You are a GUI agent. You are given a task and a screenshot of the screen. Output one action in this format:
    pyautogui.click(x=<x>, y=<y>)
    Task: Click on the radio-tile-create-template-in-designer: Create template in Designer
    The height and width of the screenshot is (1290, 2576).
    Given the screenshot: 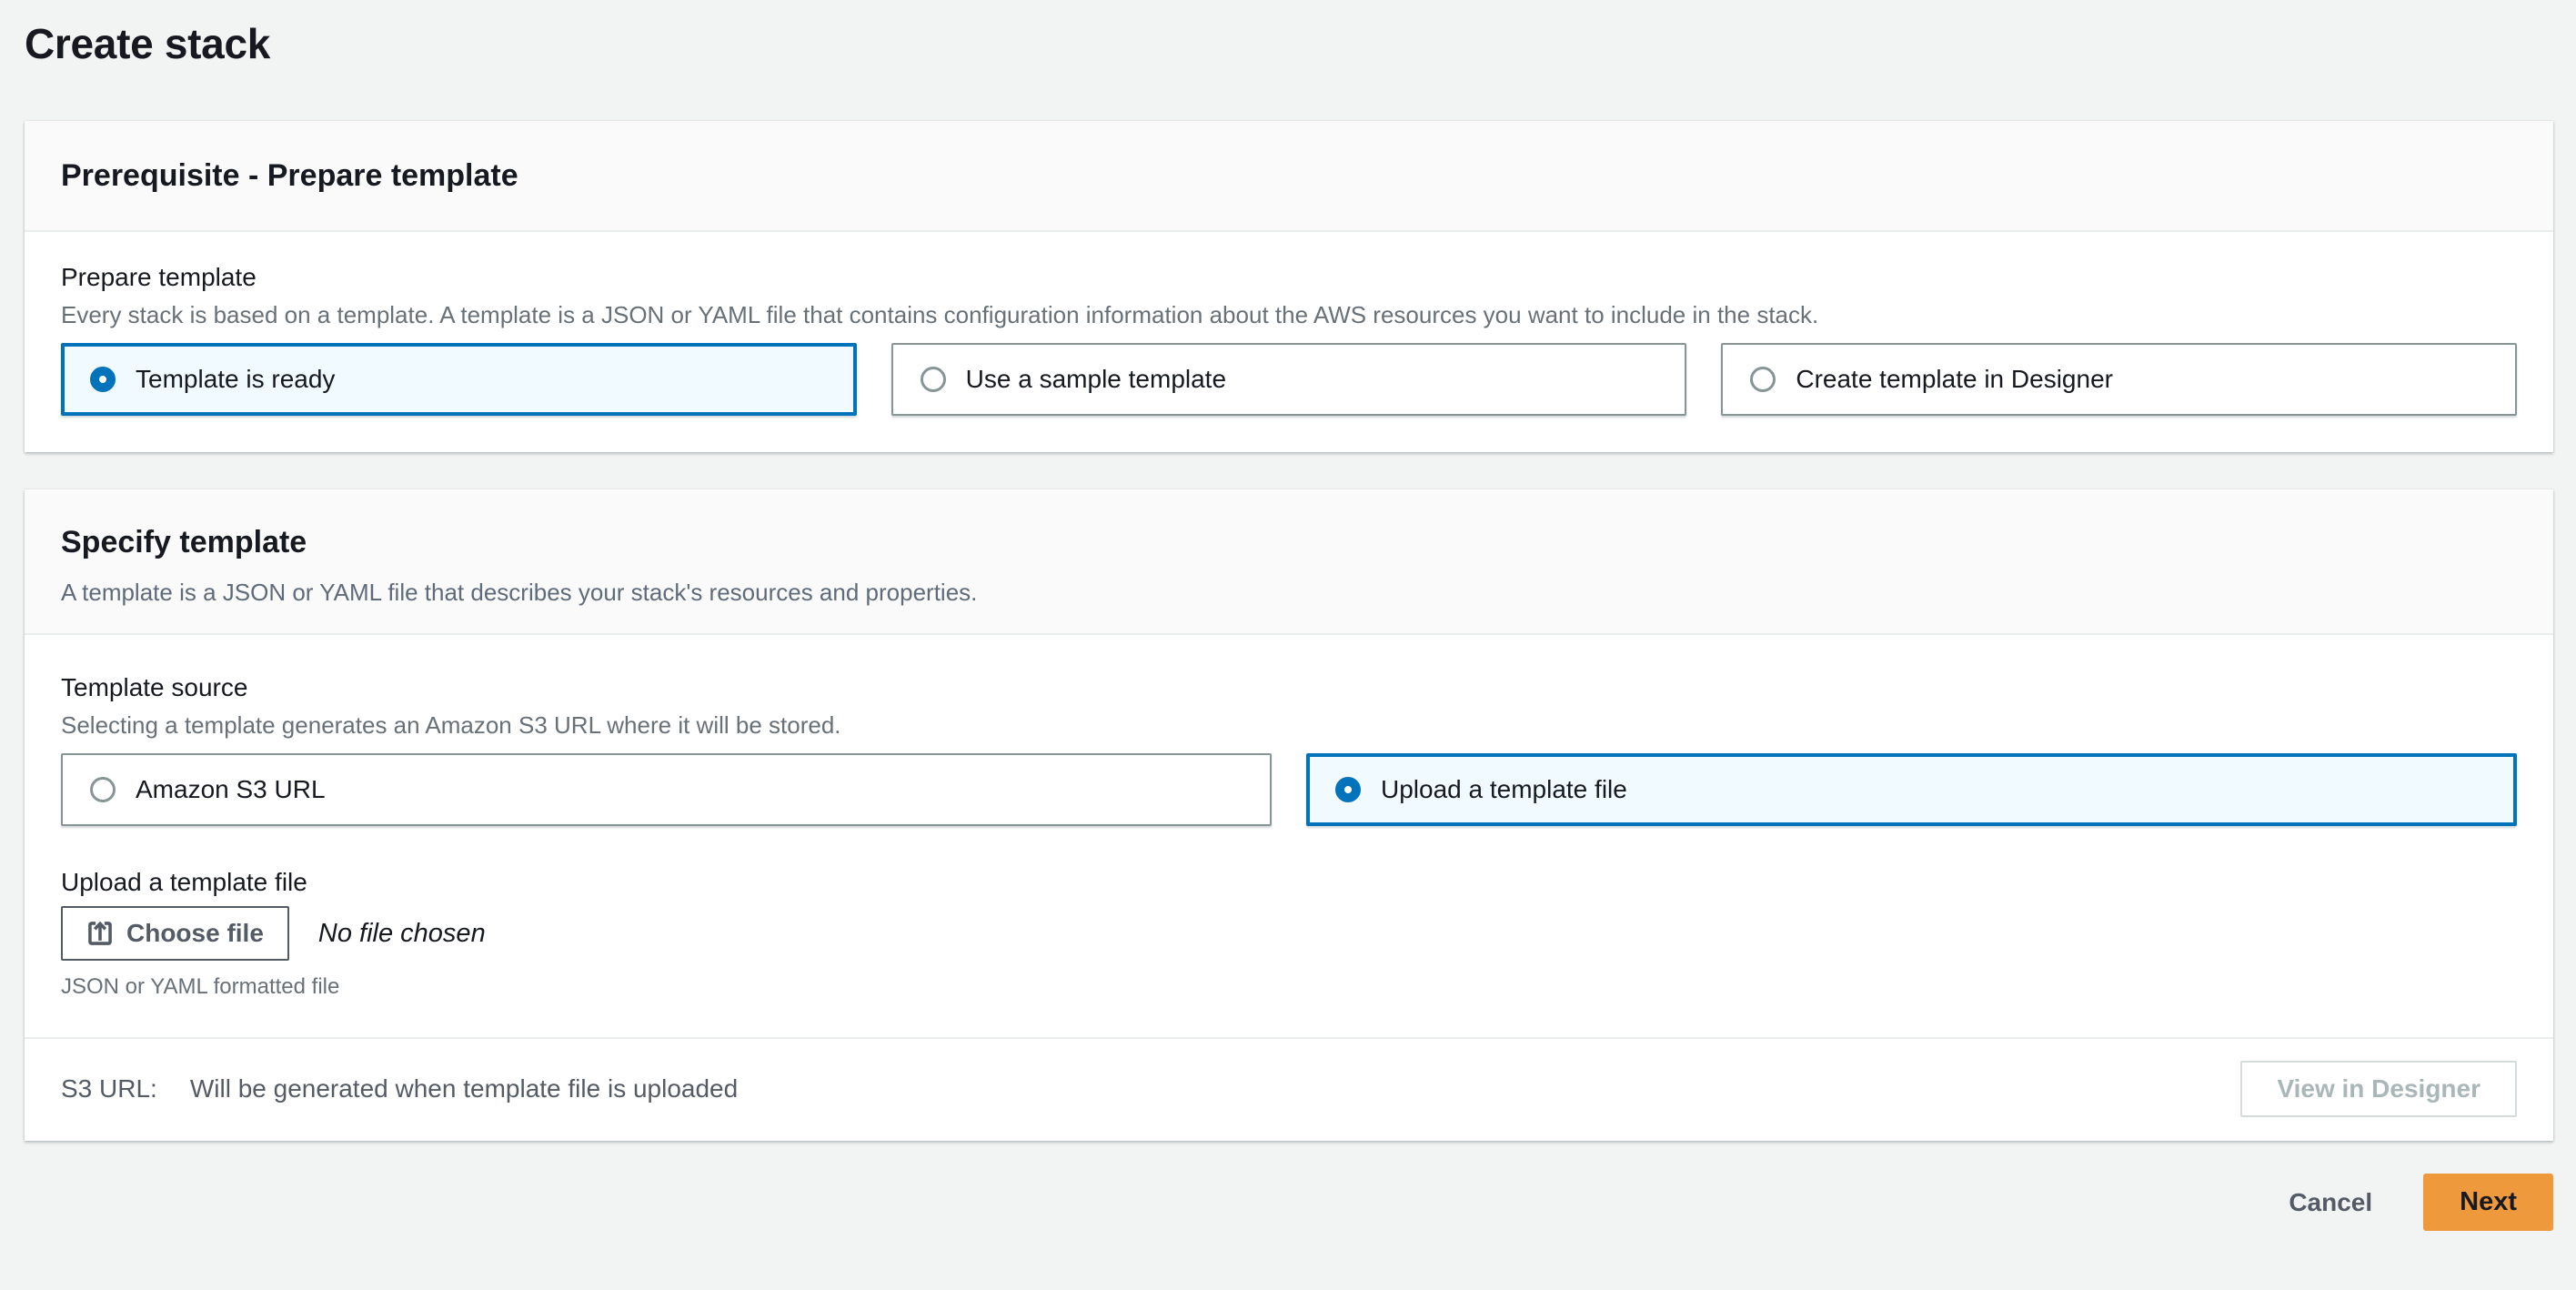 What is the action you would take?
    pyautogui.click(x=2119, y=379)
    